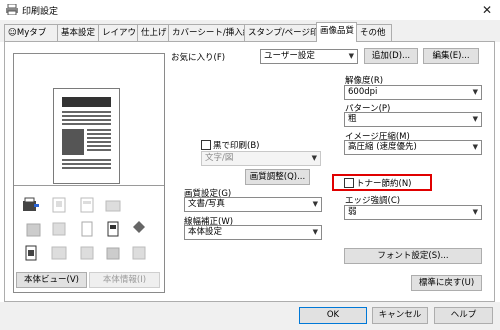  Describe the element at coordinates (31, 204) in the screenshot. I see `printer-machine-icon` at that location.